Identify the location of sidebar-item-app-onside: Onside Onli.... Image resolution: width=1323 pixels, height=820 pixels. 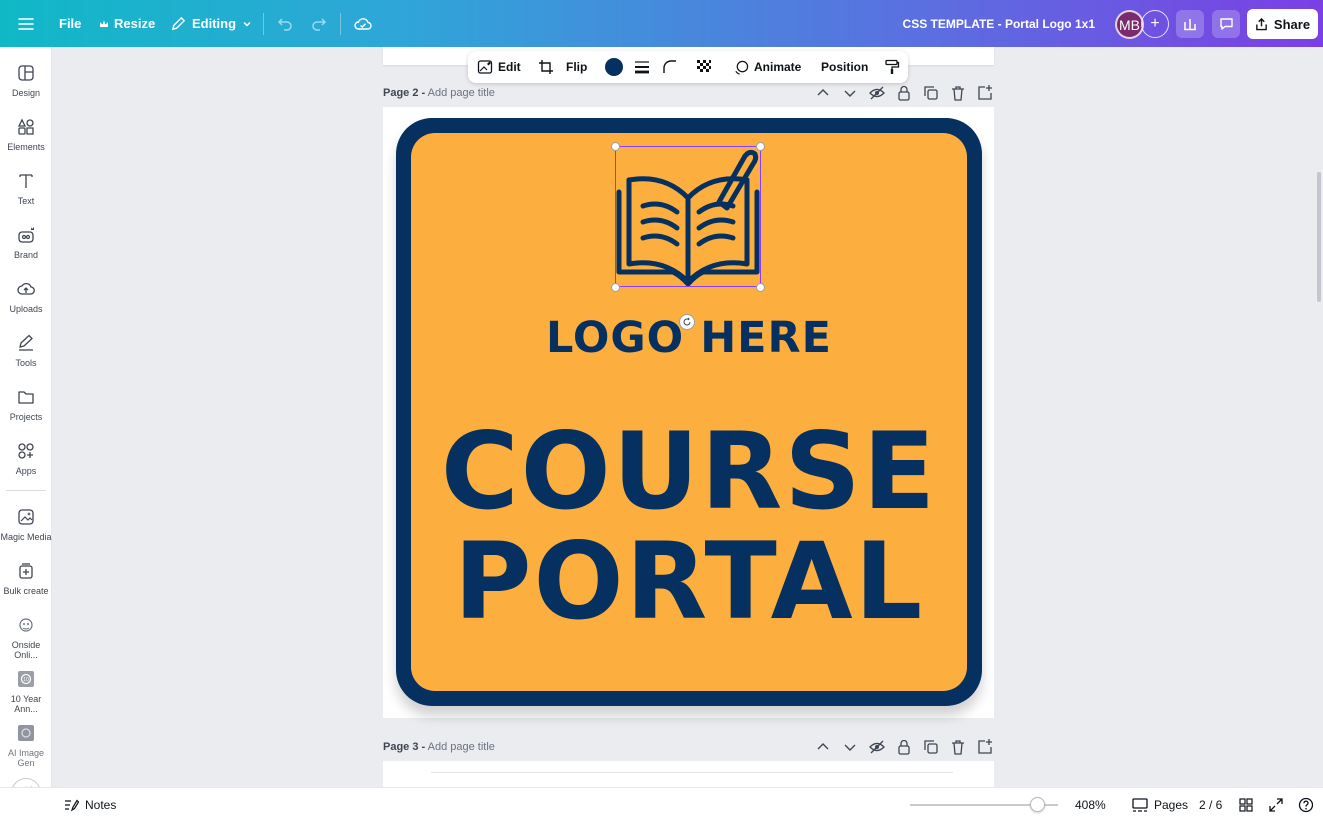
(26, 638).